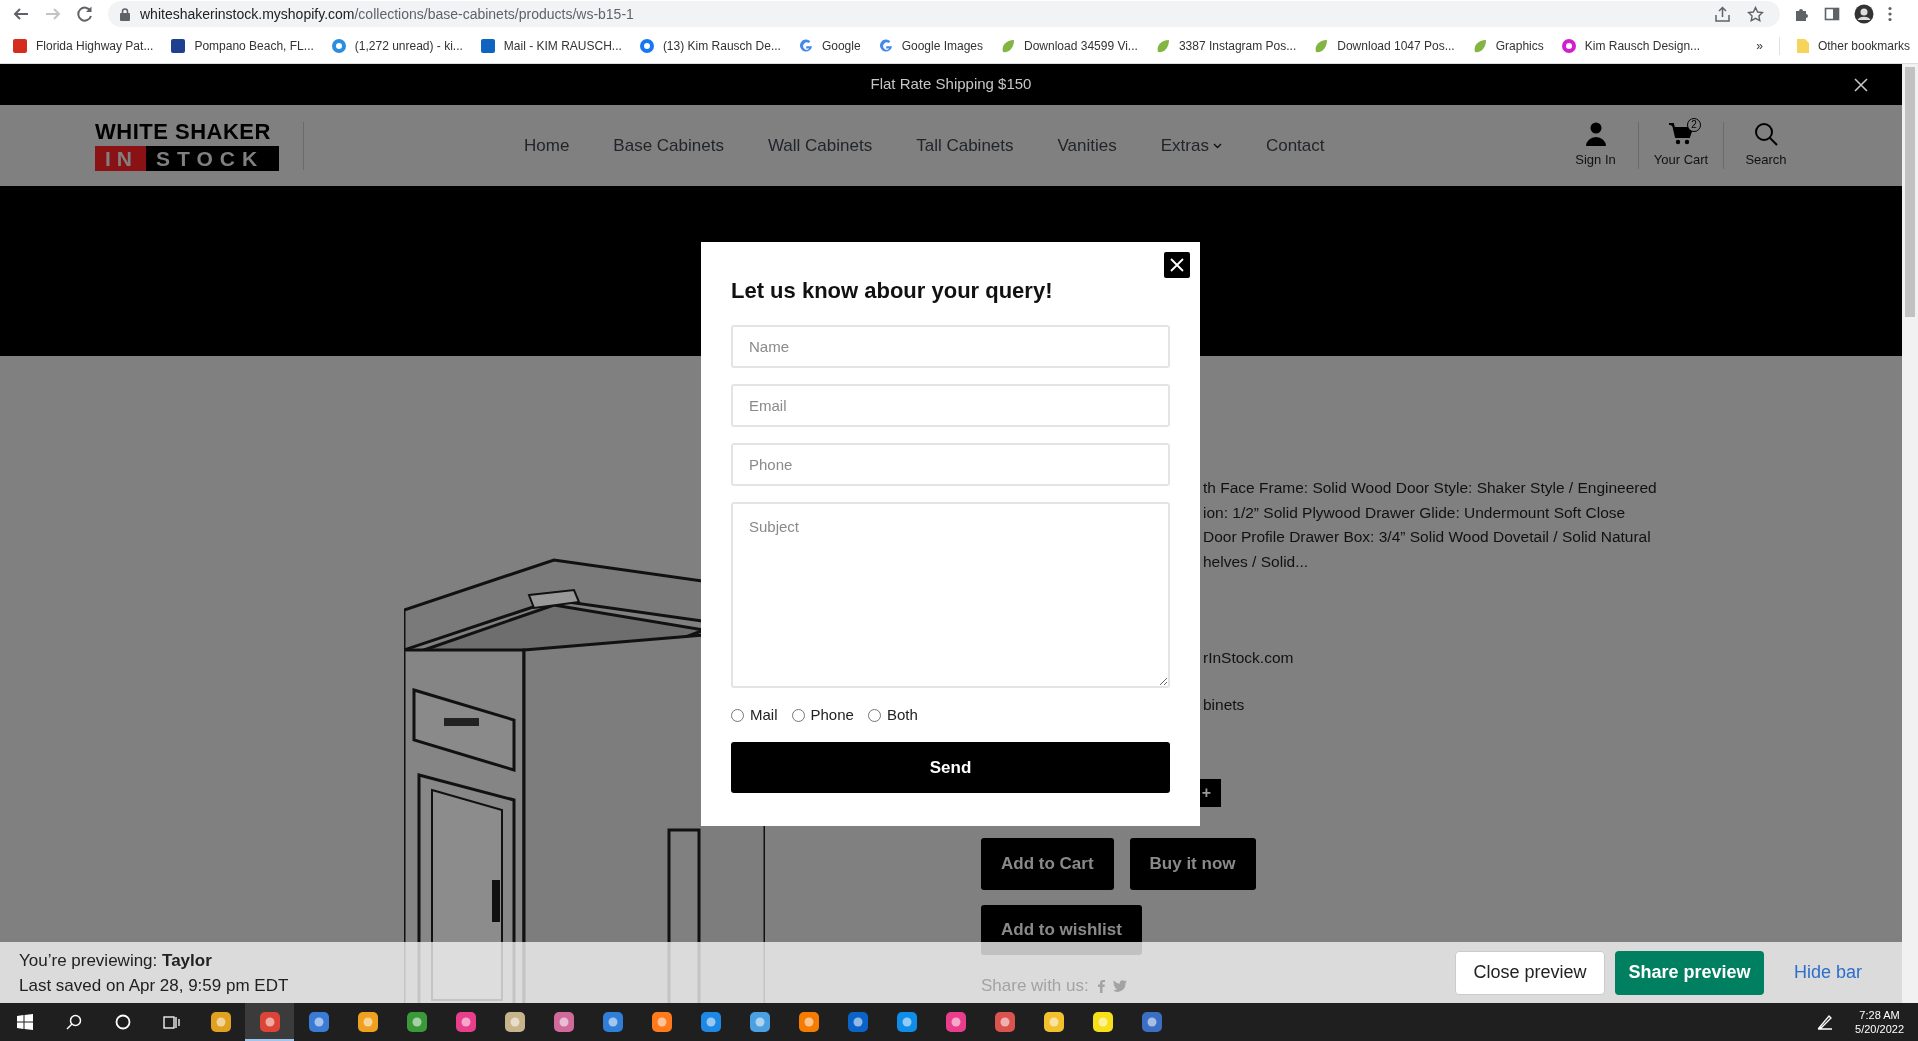 The height and width of the screenshot is (1041, 1918). Describe the element at coordinates (1802, 45) in the screenshot. I see `folder-icon` at that location.